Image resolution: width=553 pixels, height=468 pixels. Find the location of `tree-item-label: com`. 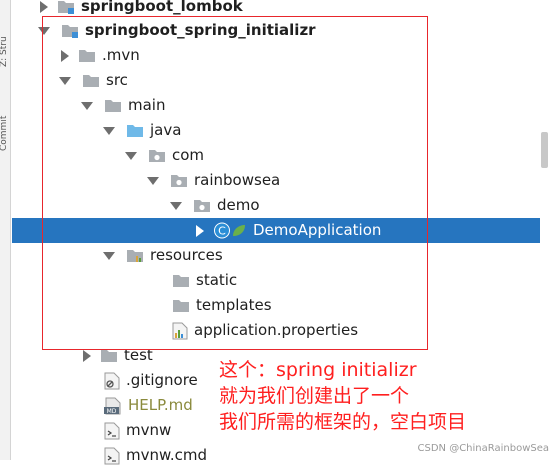

tree-item-label: com is located at coordinates (188, 155).